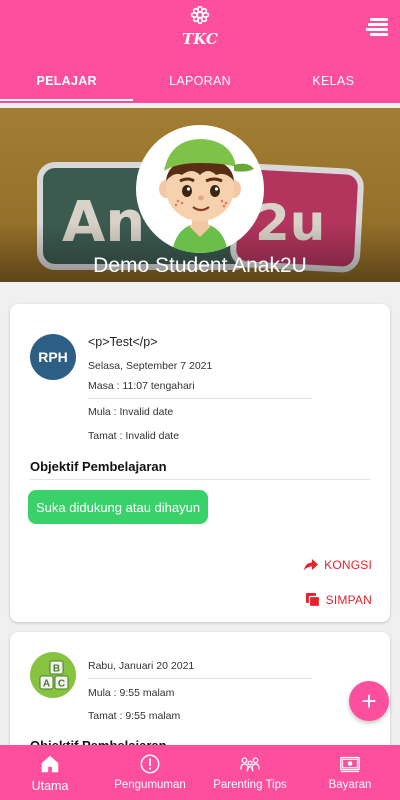 Image resolution: width=400 pixels, height=800 pixels. I want to click on objective-heading: Objektif Pembelajaran, so click(98, 466).